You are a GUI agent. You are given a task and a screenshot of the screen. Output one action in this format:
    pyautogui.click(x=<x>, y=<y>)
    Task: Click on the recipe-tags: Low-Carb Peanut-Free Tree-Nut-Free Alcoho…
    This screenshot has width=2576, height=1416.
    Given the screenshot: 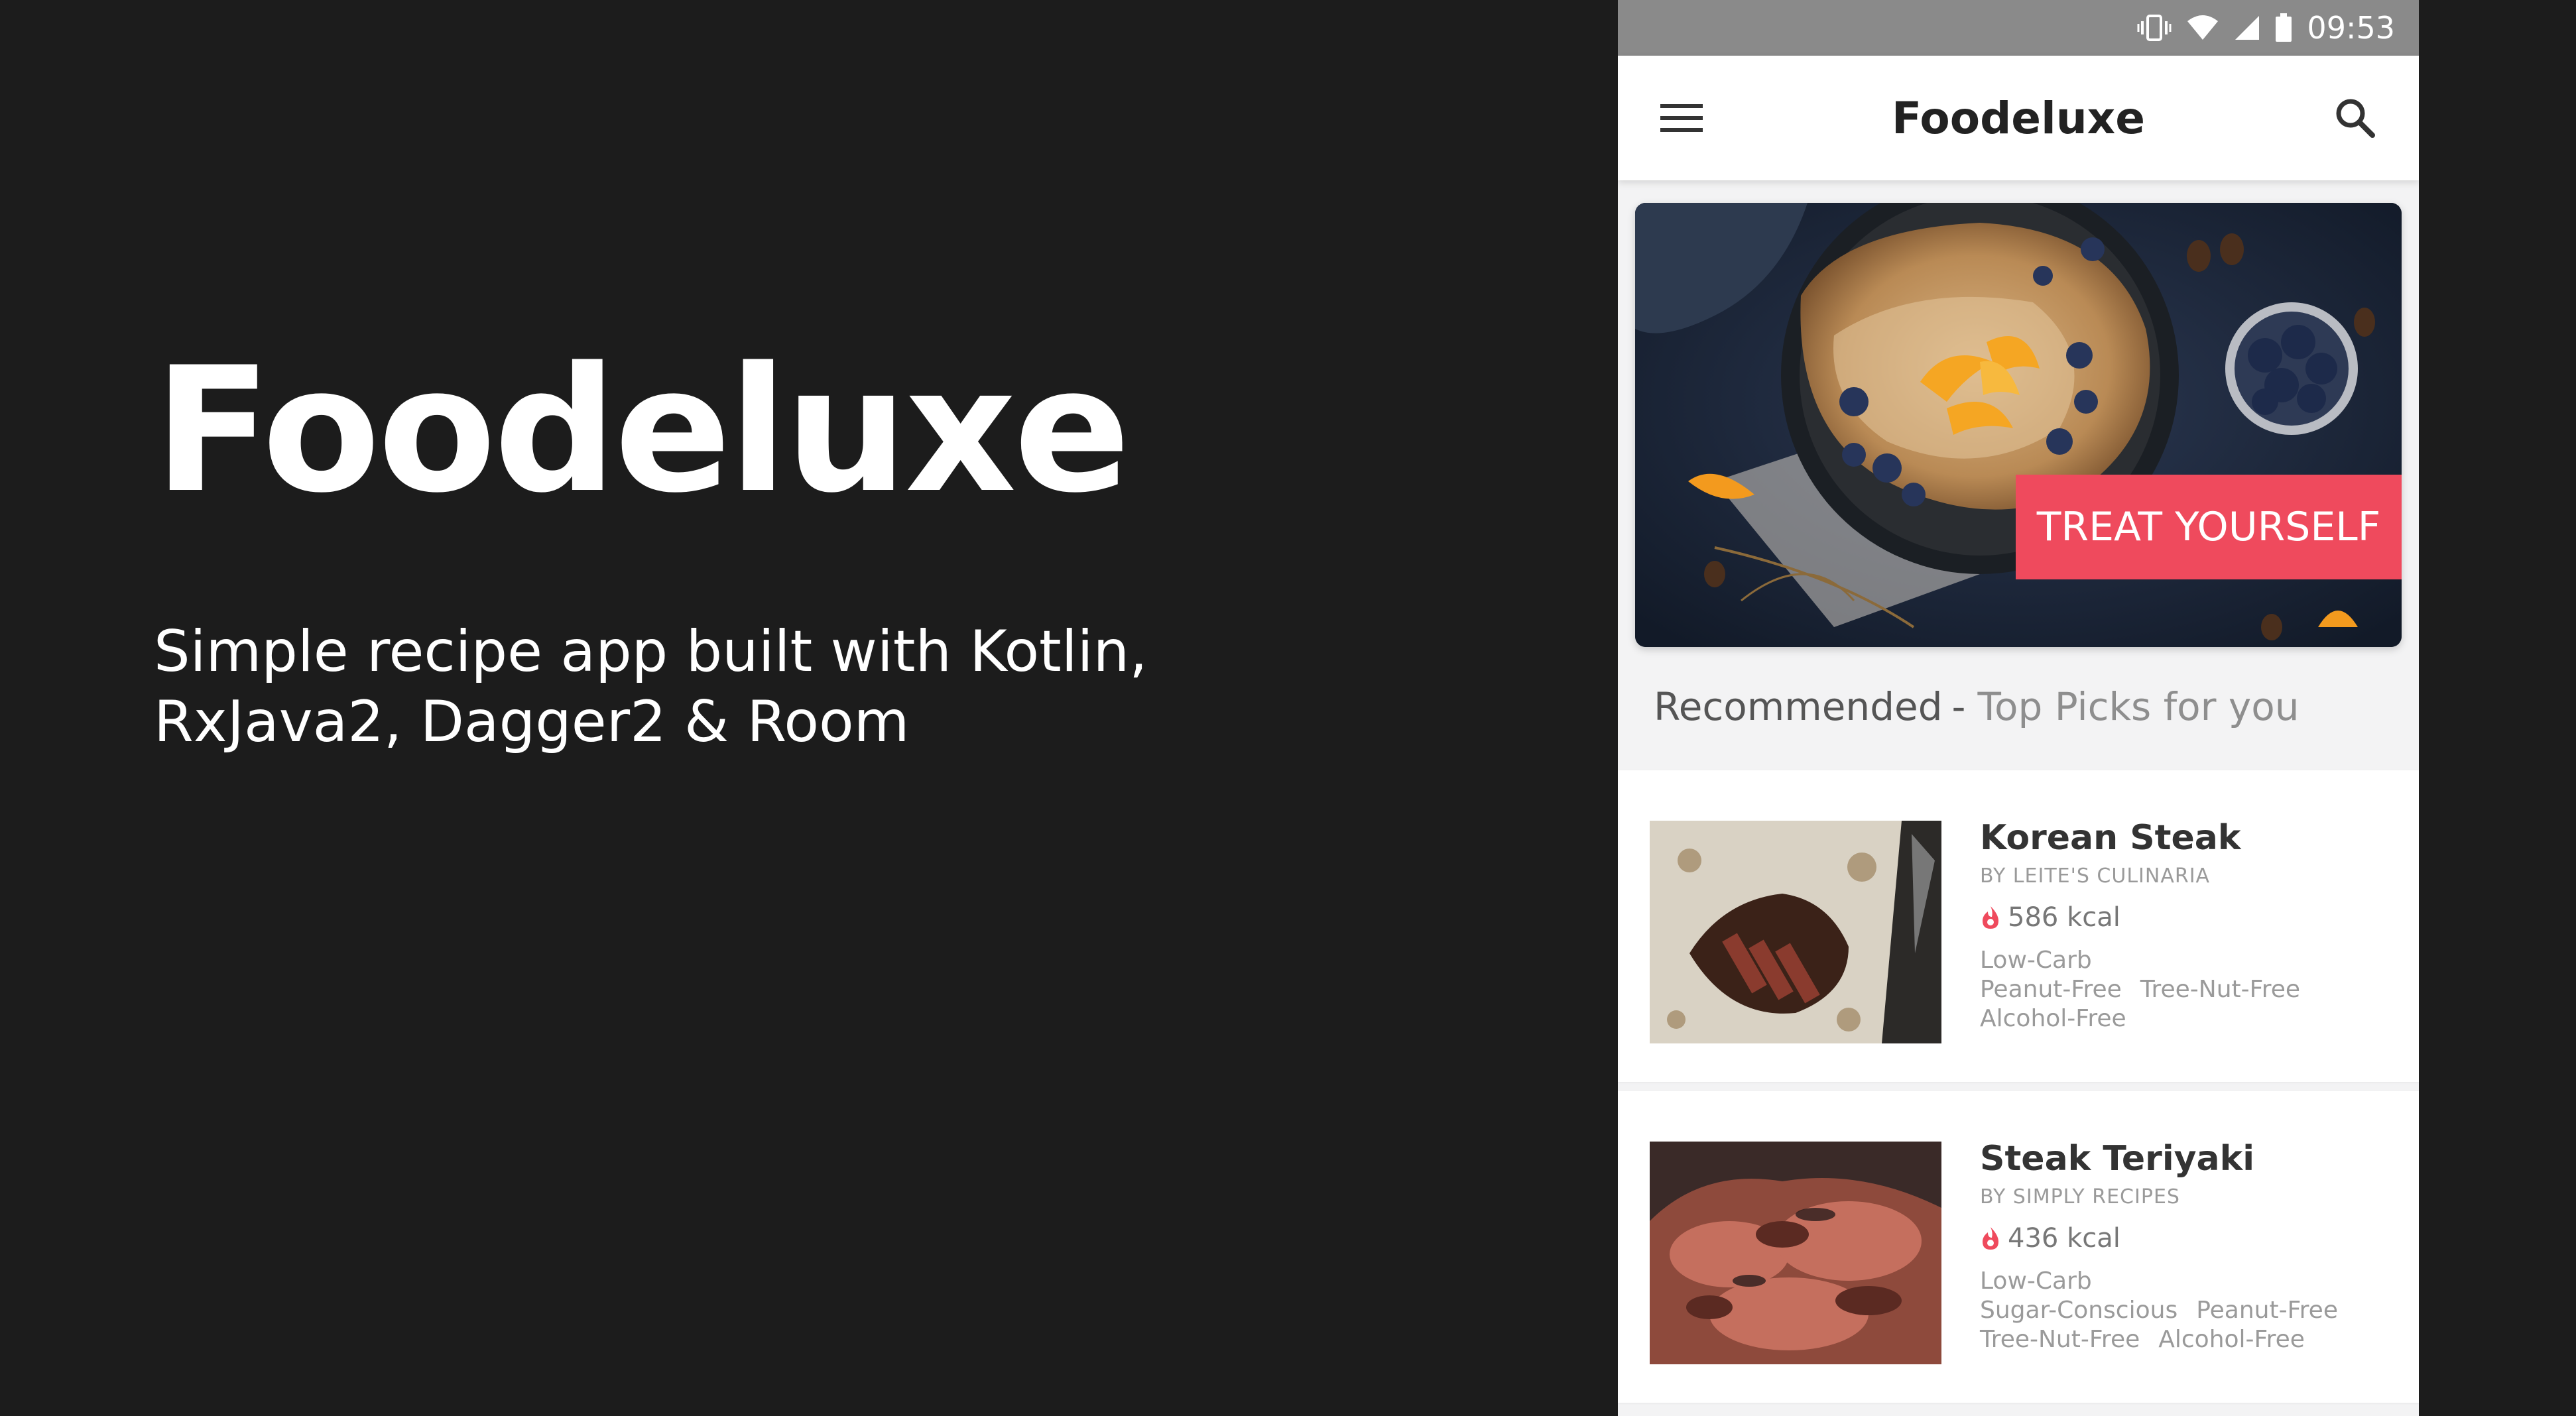 What is the action you would take?
    pyautogui.click(x=2149, y=989)
    